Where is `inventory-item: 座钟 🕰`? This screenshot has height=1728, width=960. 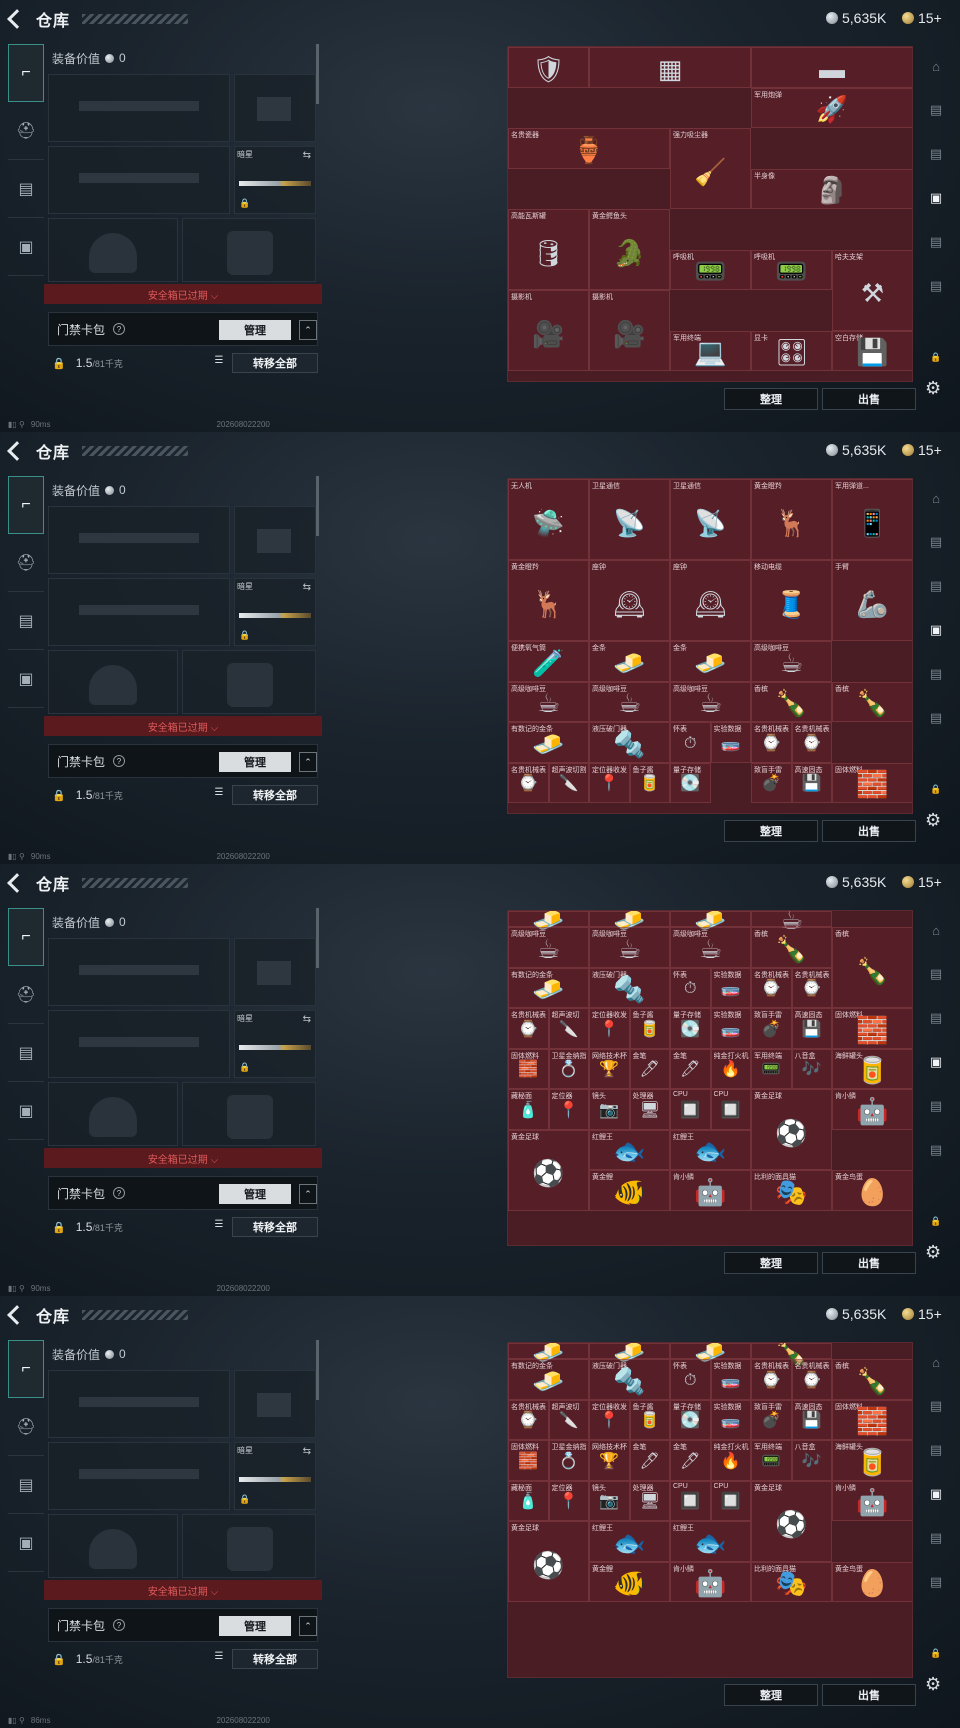 inventory-item: 座钟 🕰 is located at coordinates (629, 600).